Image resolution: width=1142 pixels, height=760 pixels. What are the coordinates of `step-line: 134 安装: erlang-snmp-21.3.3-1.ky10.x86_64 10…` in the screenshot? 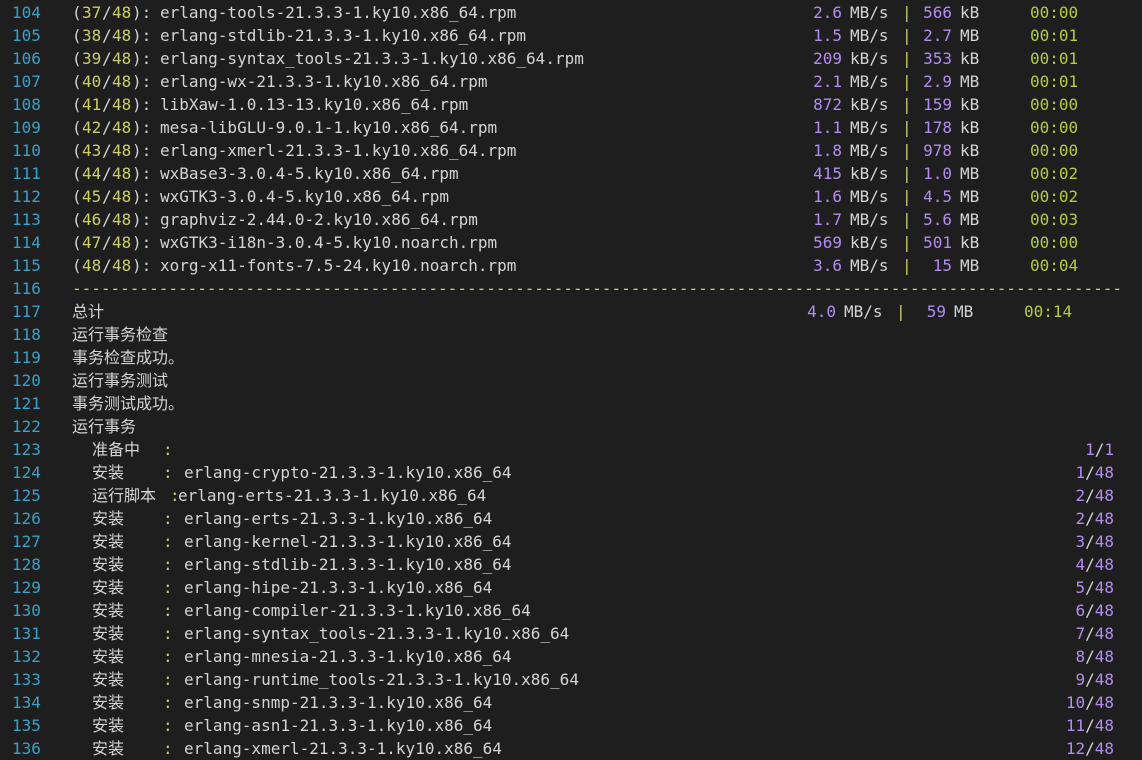 It's located at (571, 702).